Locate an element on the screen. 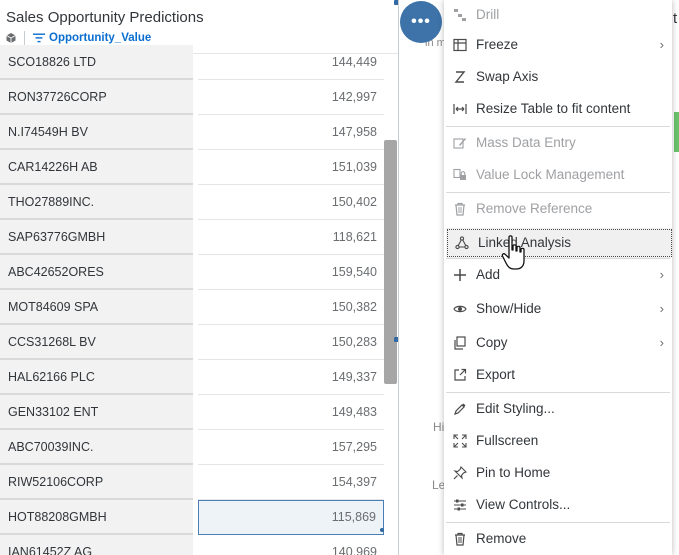 The width and height of the screenshot is (679, 555). menu-item-freeze: Freeze › is located at coordinates (558, 45).